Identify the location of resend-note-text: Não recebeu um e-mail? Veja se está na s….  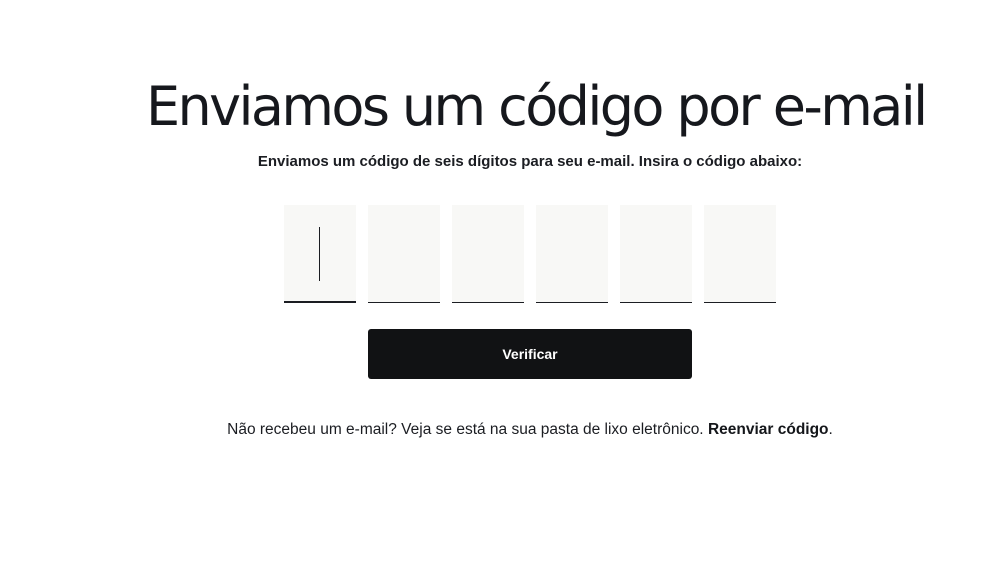
(465, 429).